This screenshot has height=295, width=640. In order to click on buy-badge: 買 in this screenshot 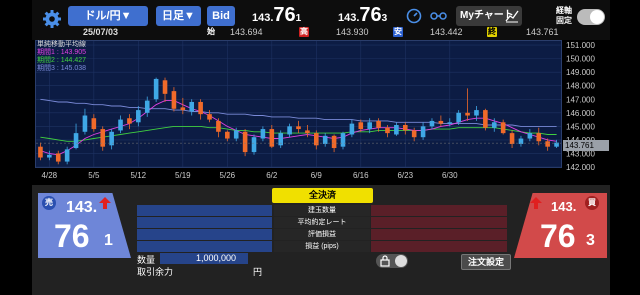, I will do `click(592, 203)`.